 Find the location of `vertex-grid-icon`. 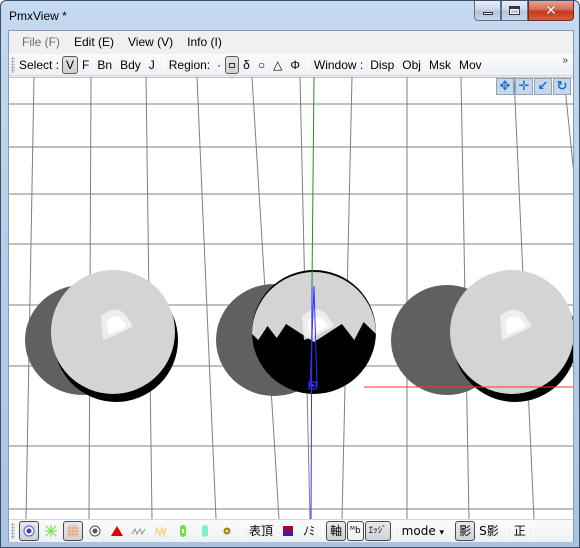

vertex-grid-icon is located at coordinates (73, 531).